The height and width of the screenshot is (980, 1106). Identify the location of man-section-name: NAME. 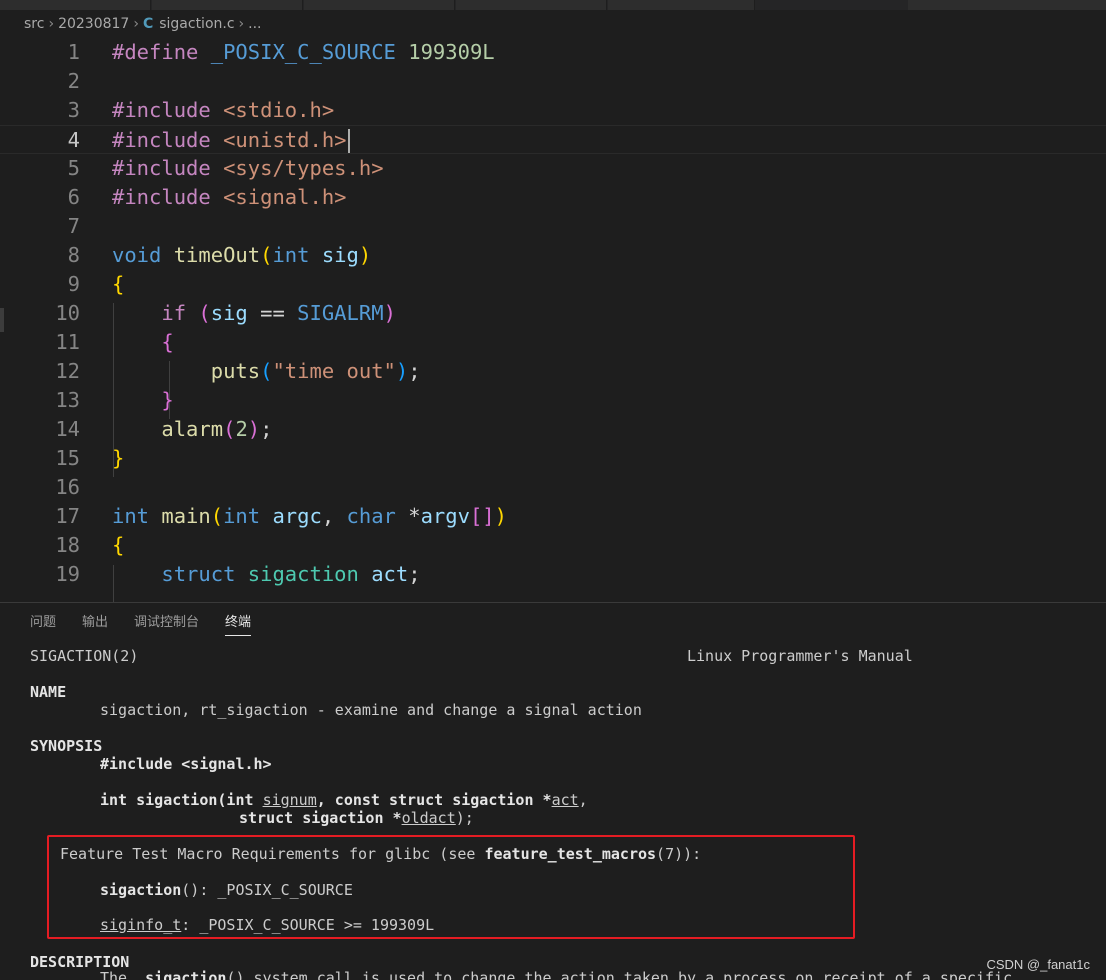
(48, 692).